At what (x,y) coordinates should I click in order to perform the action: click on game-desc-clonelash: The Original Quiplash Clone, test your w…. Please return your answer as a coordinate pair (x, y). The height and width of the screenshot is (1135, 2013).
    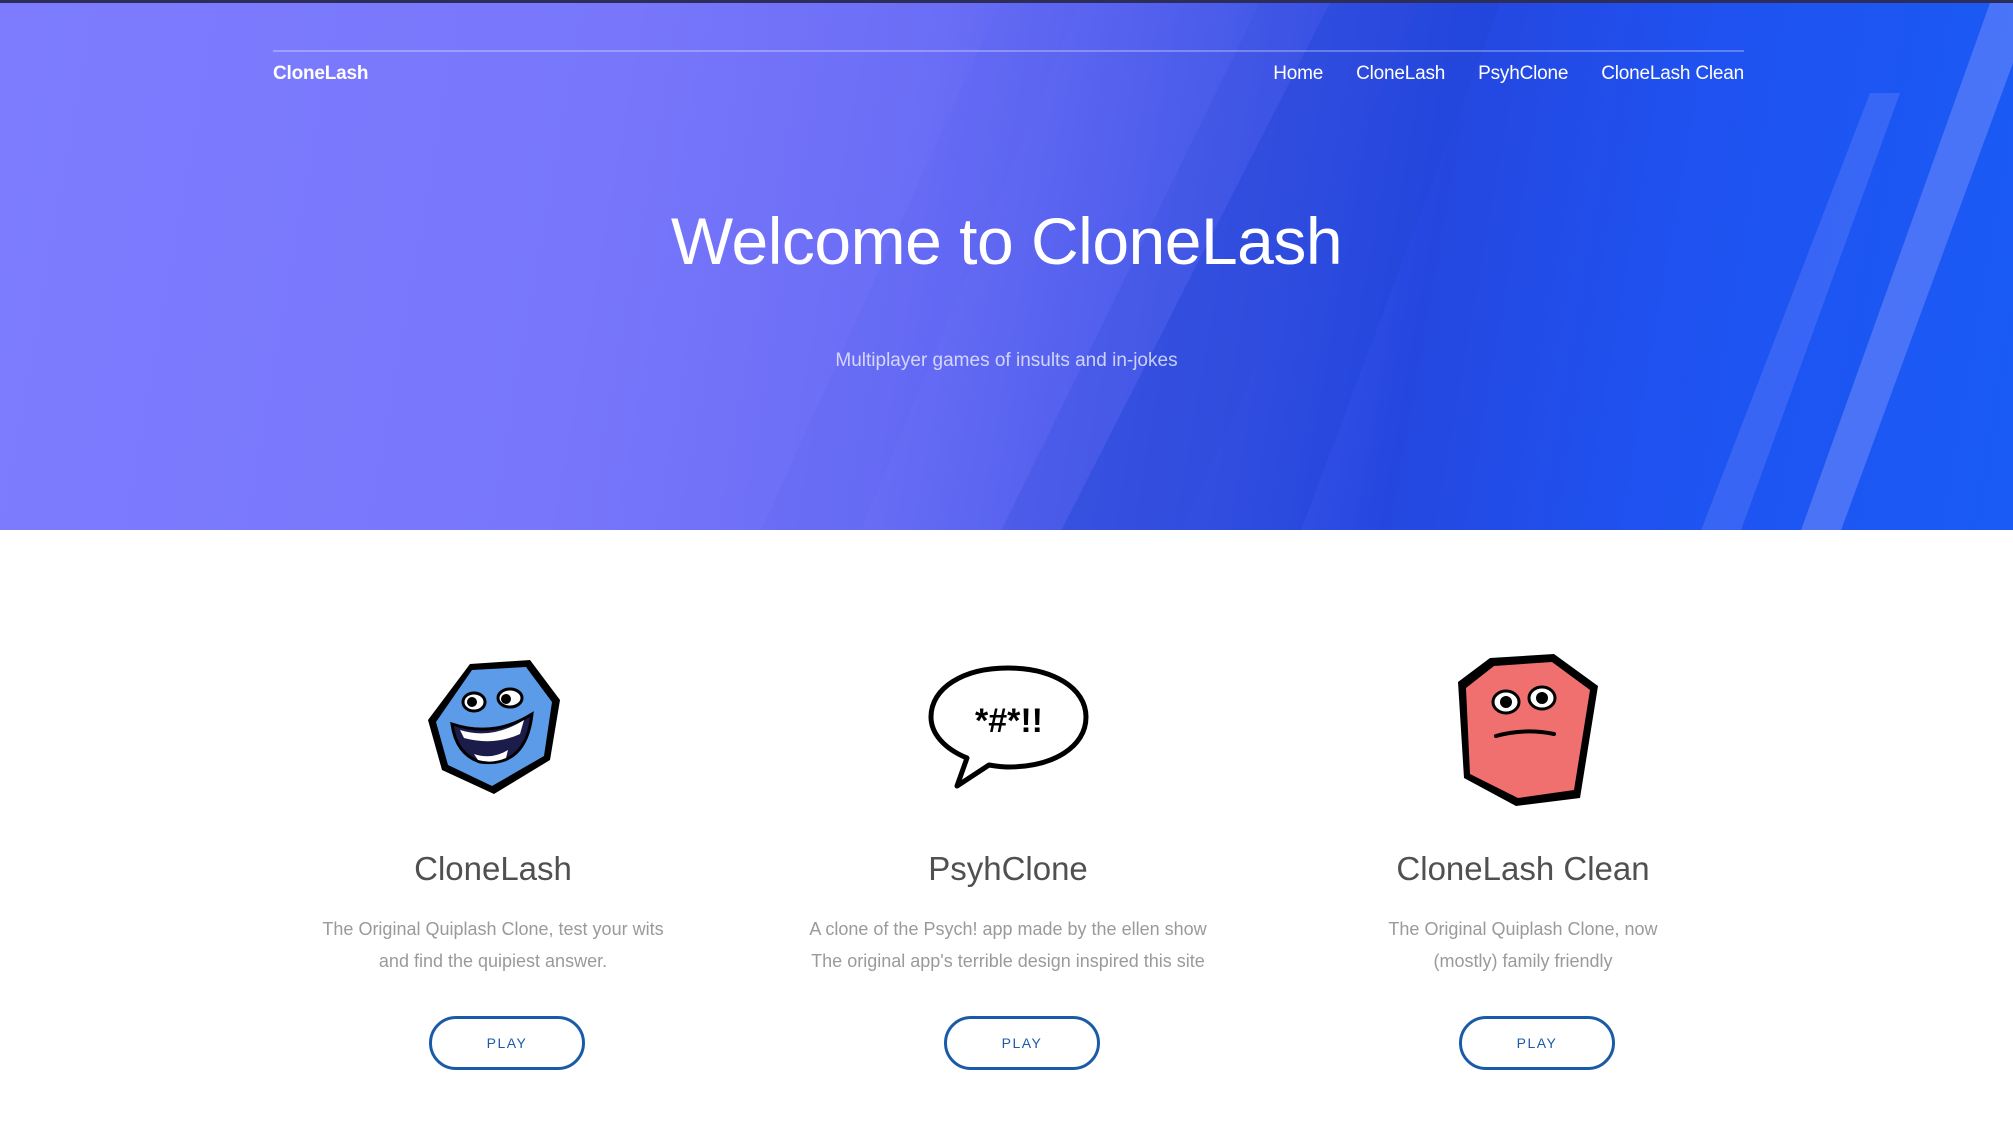
    Looking at the image, I should click on (493, 945).